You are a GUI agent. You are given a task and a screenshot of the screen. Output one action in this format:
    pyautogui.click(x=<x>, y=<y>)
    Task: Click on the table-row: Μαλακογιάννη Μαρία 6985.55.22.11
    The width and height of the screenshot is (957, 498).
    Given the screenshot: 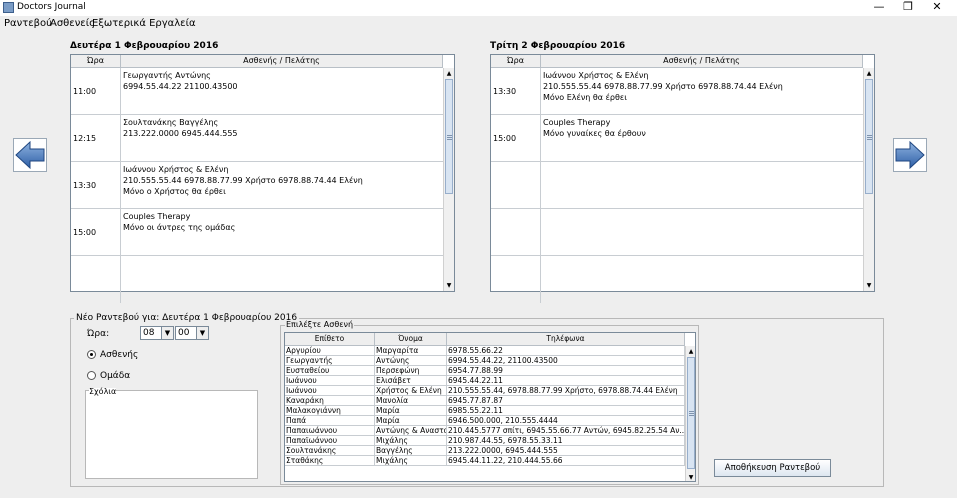 What is the action you would take?
    pyautogui.click(x=485, y=411)
    